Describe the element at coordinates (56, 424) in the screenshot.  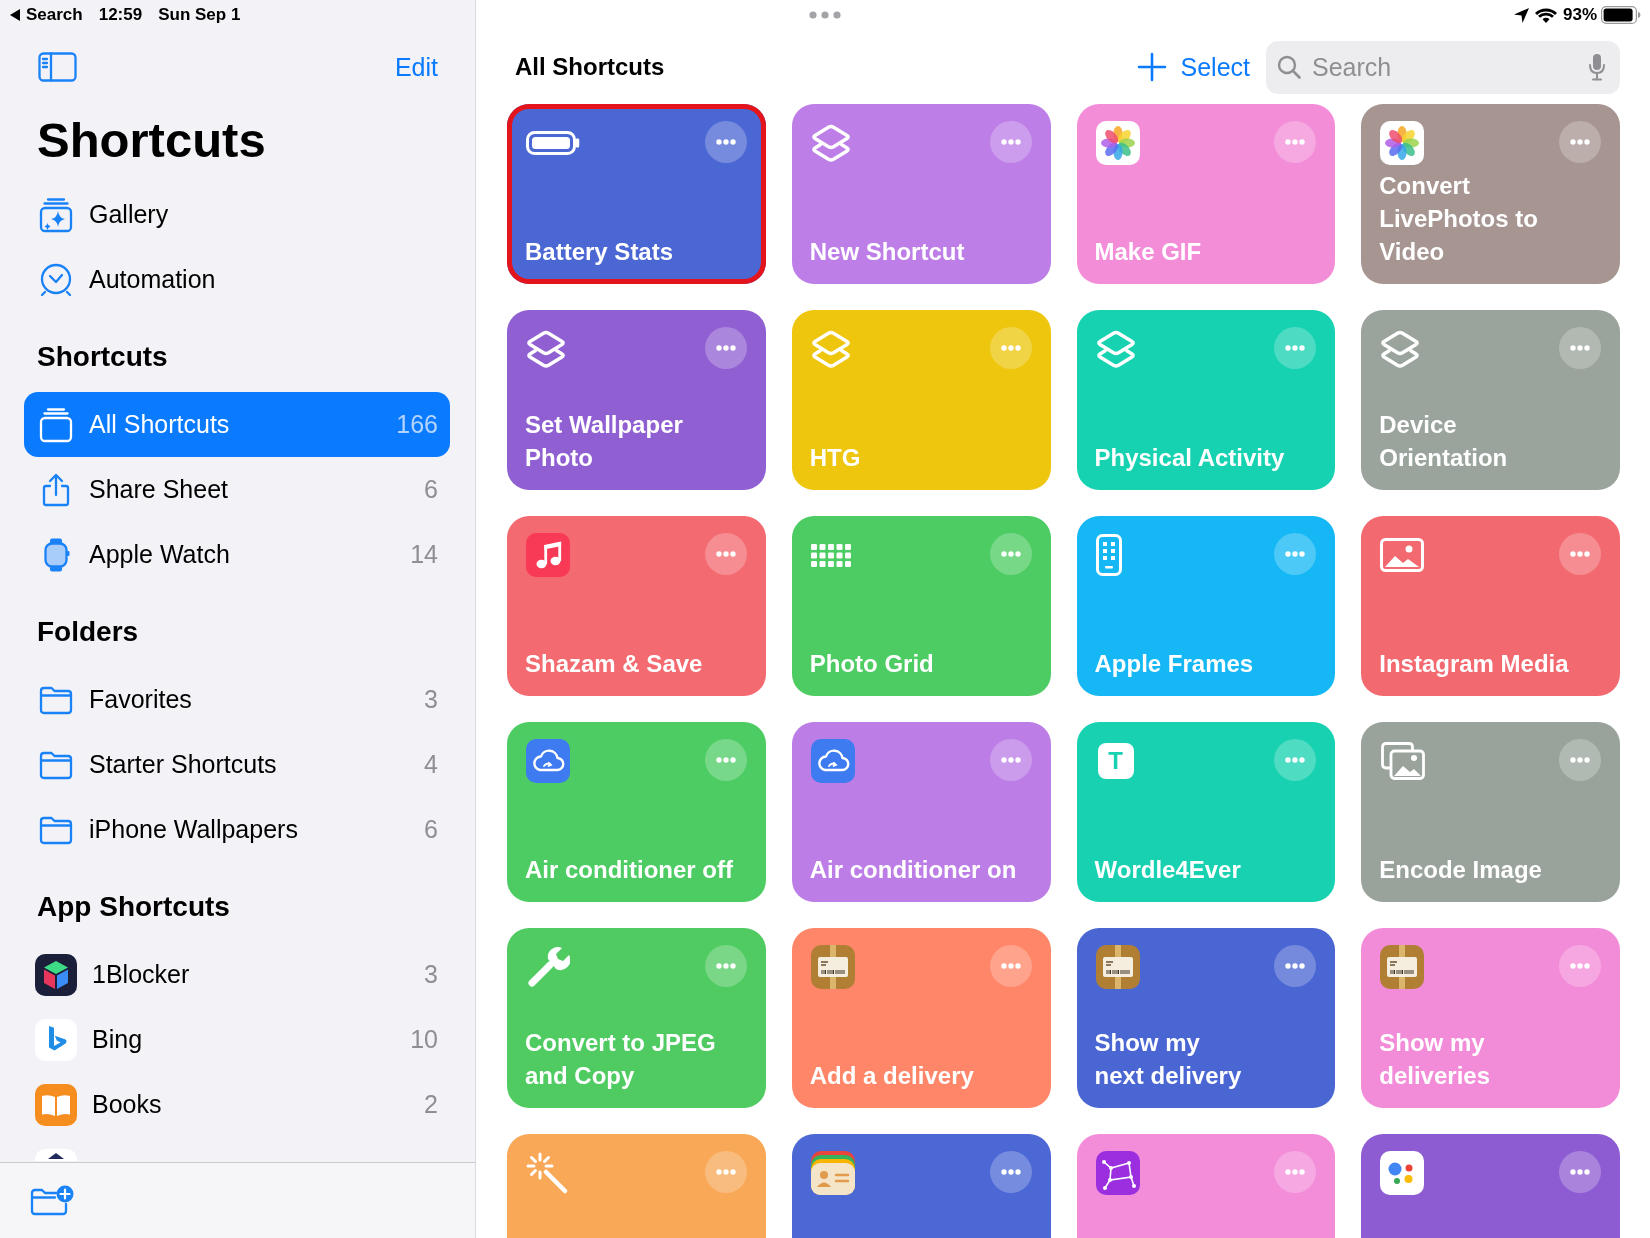
I see `stack-icon` at that location.